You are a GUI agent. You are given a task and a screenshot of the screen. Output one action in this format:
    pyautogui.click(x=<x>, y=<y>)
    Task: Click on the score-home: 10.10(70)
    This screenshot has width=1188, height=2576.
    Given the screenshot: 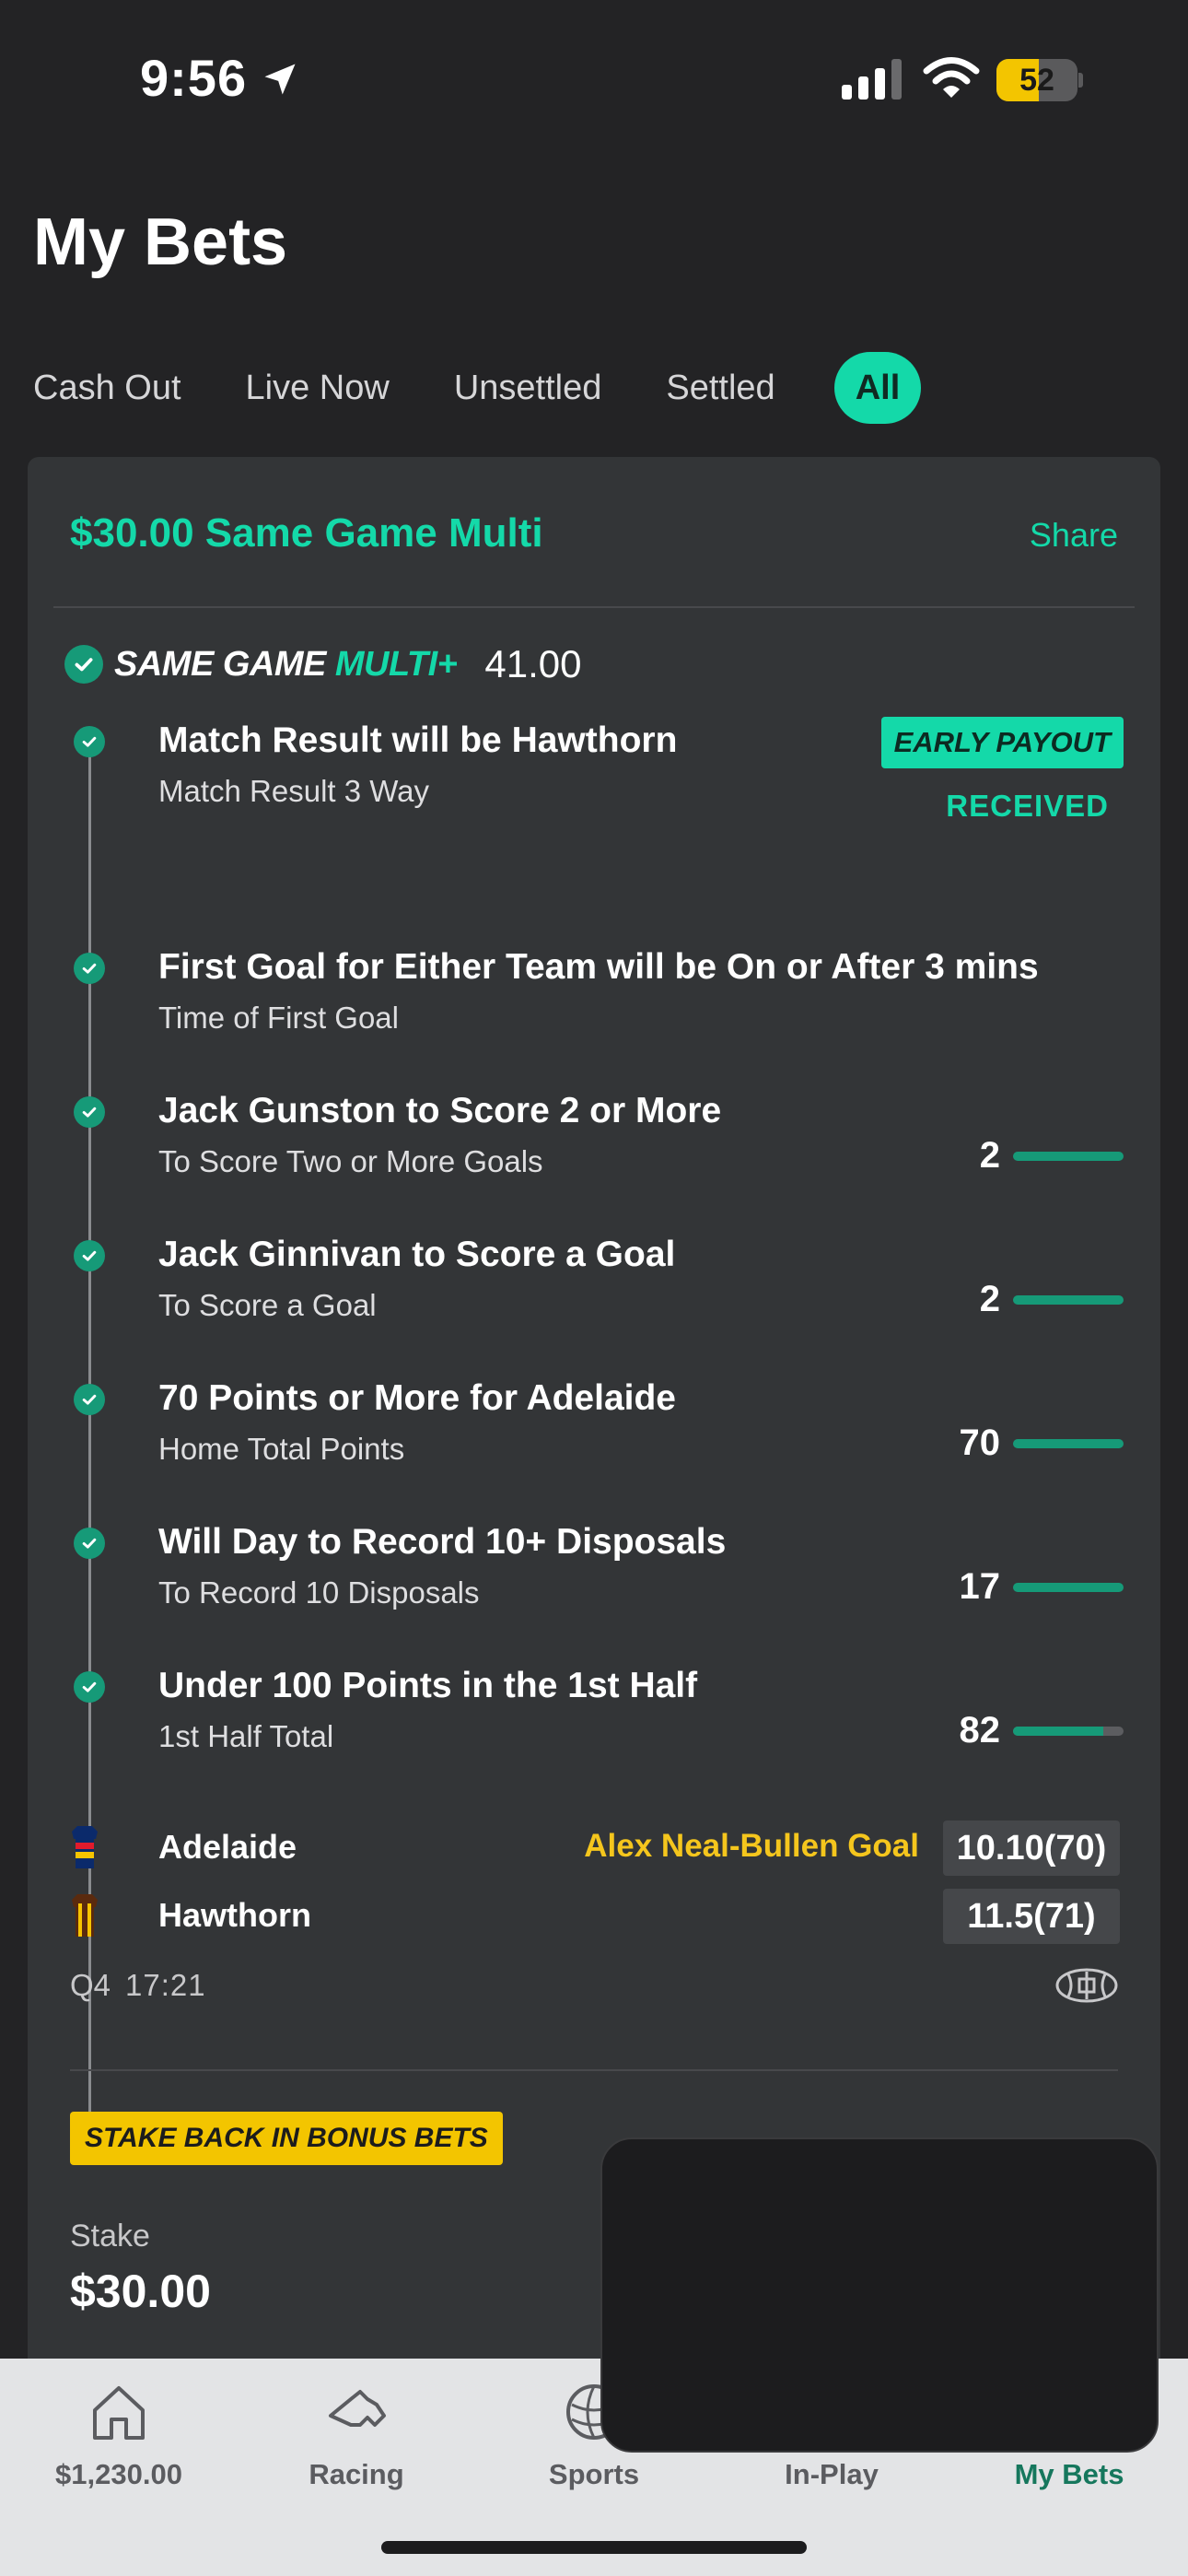 What is the action you would take?
    pyautogui.click(x=1031, y=1849)
    